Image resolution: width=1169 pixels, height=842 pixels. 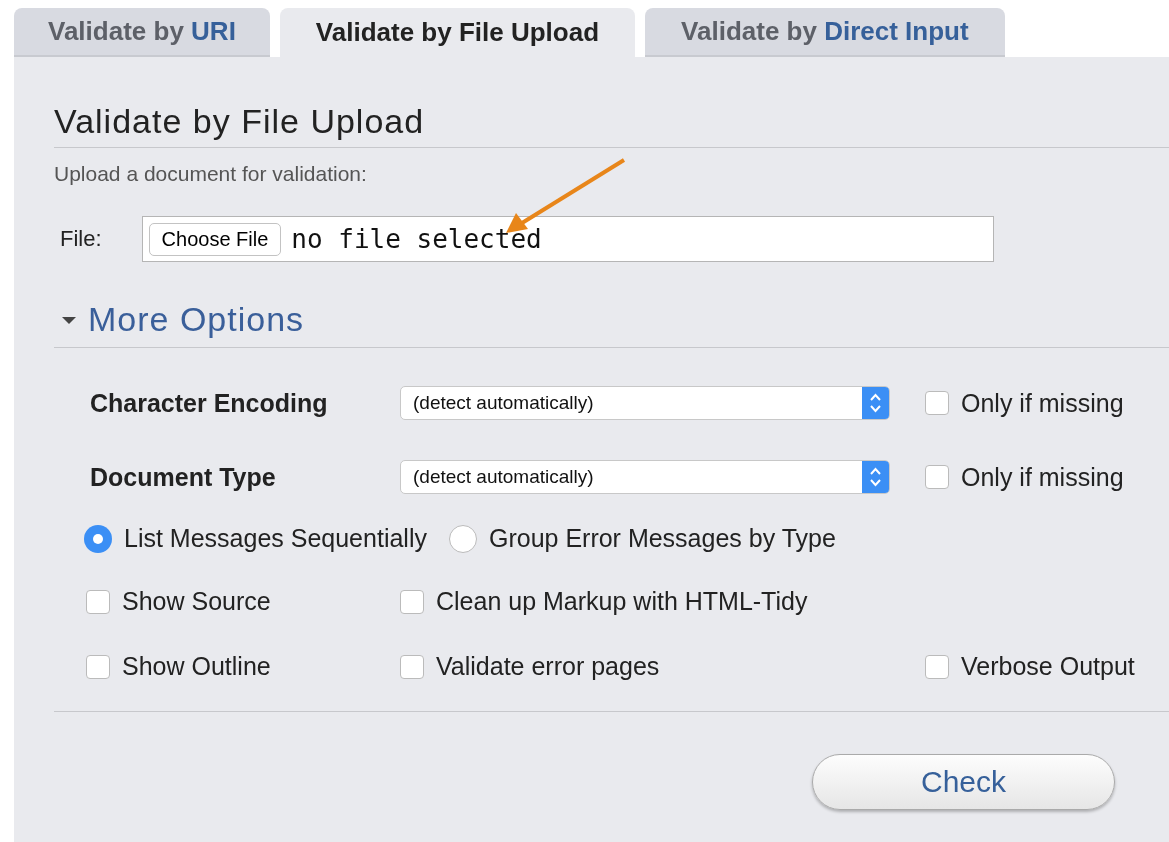 I want to click on choose-file-button: Choose File, so click(x=215, y=239).